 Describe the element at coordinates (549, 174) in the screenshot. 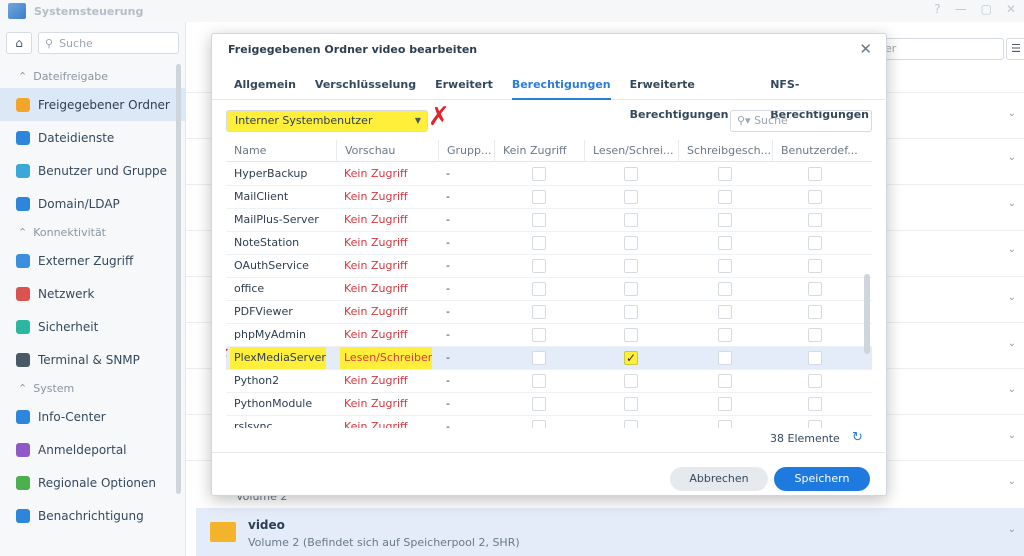

I see `table-row: HyperBackup Kein Zugriff -` at that location.